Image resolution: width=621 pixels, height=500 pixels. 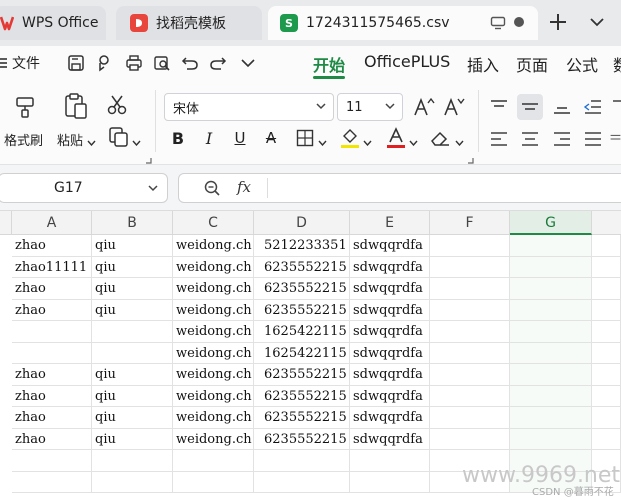 I want to click on clear-dropdown-icon, so click(x=459, y=142).